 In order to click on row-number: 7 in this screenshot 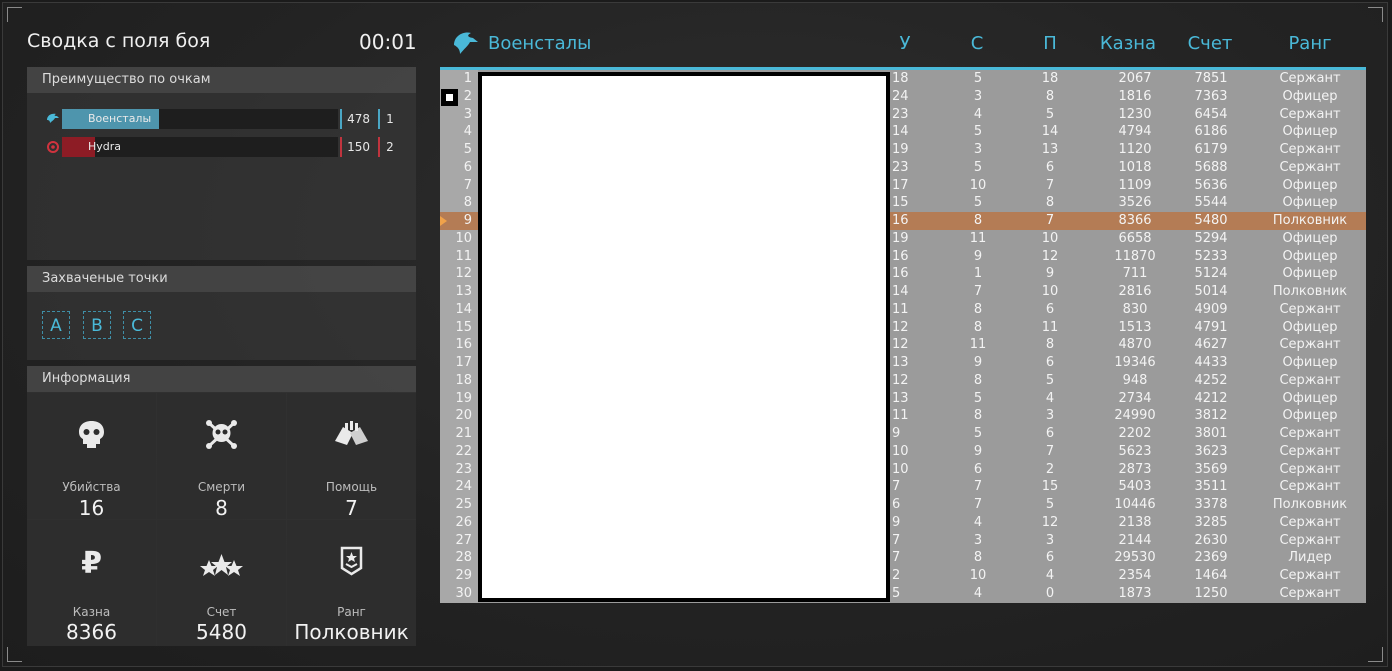, I will do `click(459, 185)`.